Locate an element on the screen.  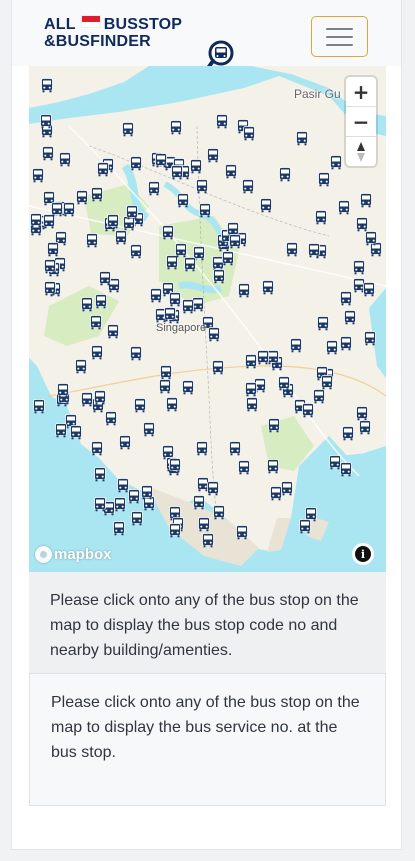
navbar-toggle-button is located at coordinates (339, 36).